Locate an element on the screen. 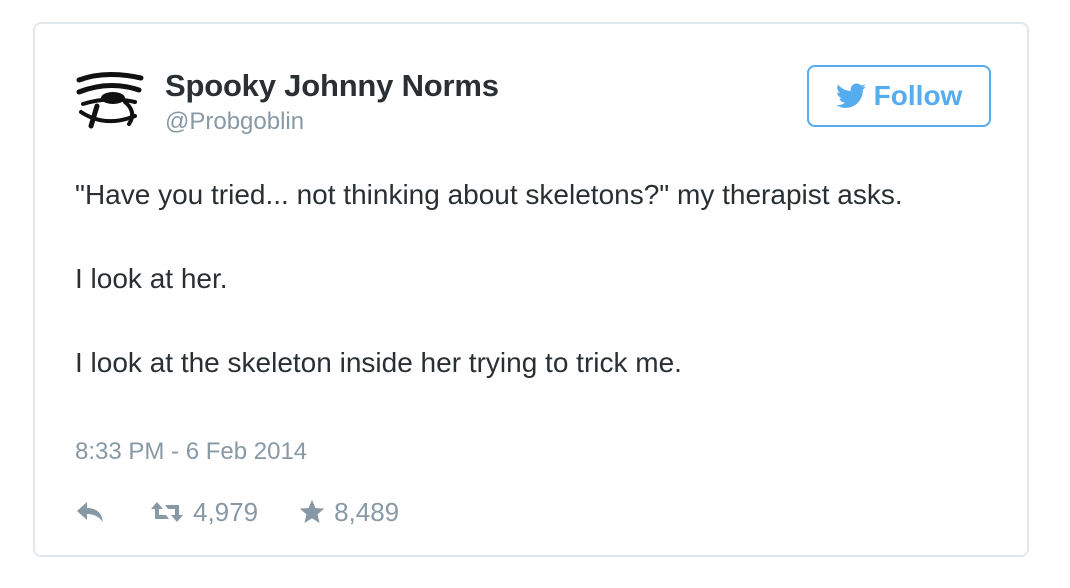 This screenshot has height=588, width=1070. reply-button is located at coordinates (90, 512).